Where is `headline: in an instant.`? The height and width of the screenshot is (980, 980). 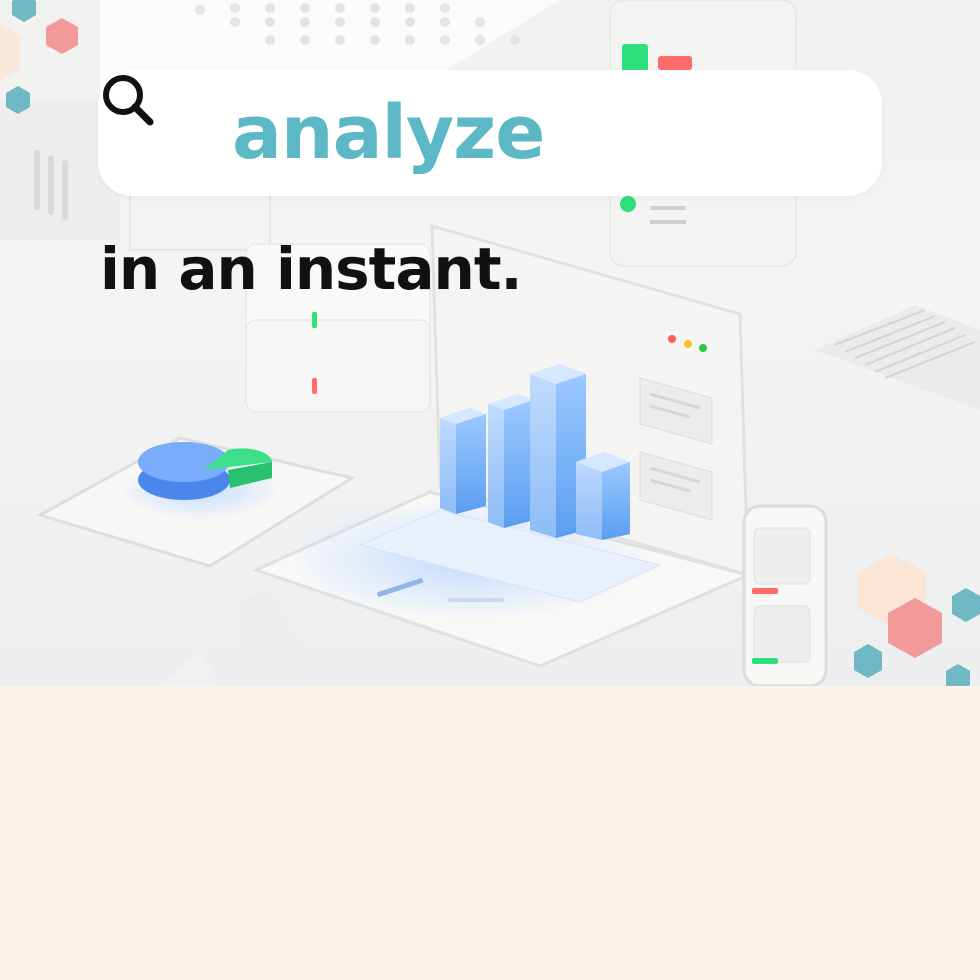
headline: in an instant. is located at coordinates (311, 269).